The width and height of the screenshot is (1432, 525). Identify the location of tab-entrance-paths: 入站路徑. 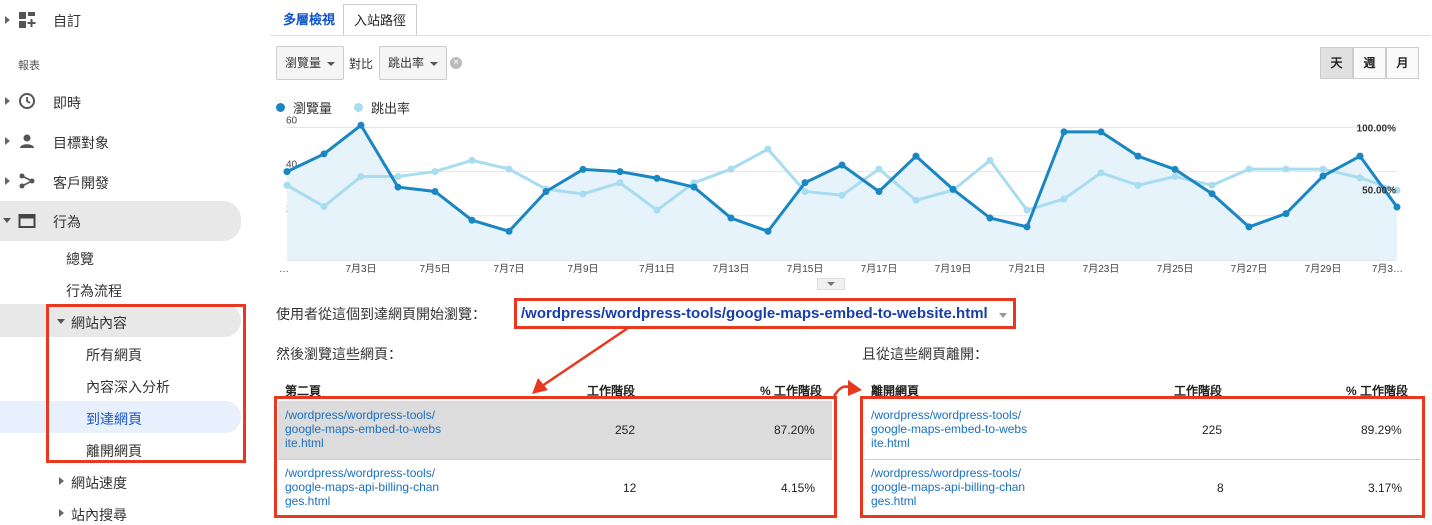
(380, 20).